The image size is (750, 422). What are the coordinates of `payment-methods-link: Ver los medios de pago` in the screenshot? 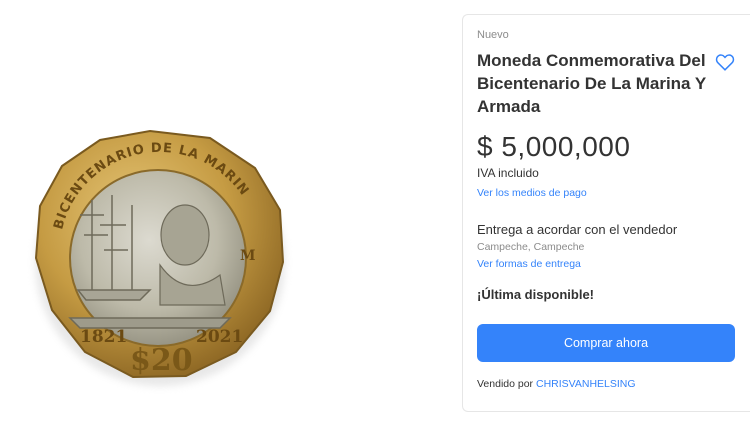 It's located at (532, 193).